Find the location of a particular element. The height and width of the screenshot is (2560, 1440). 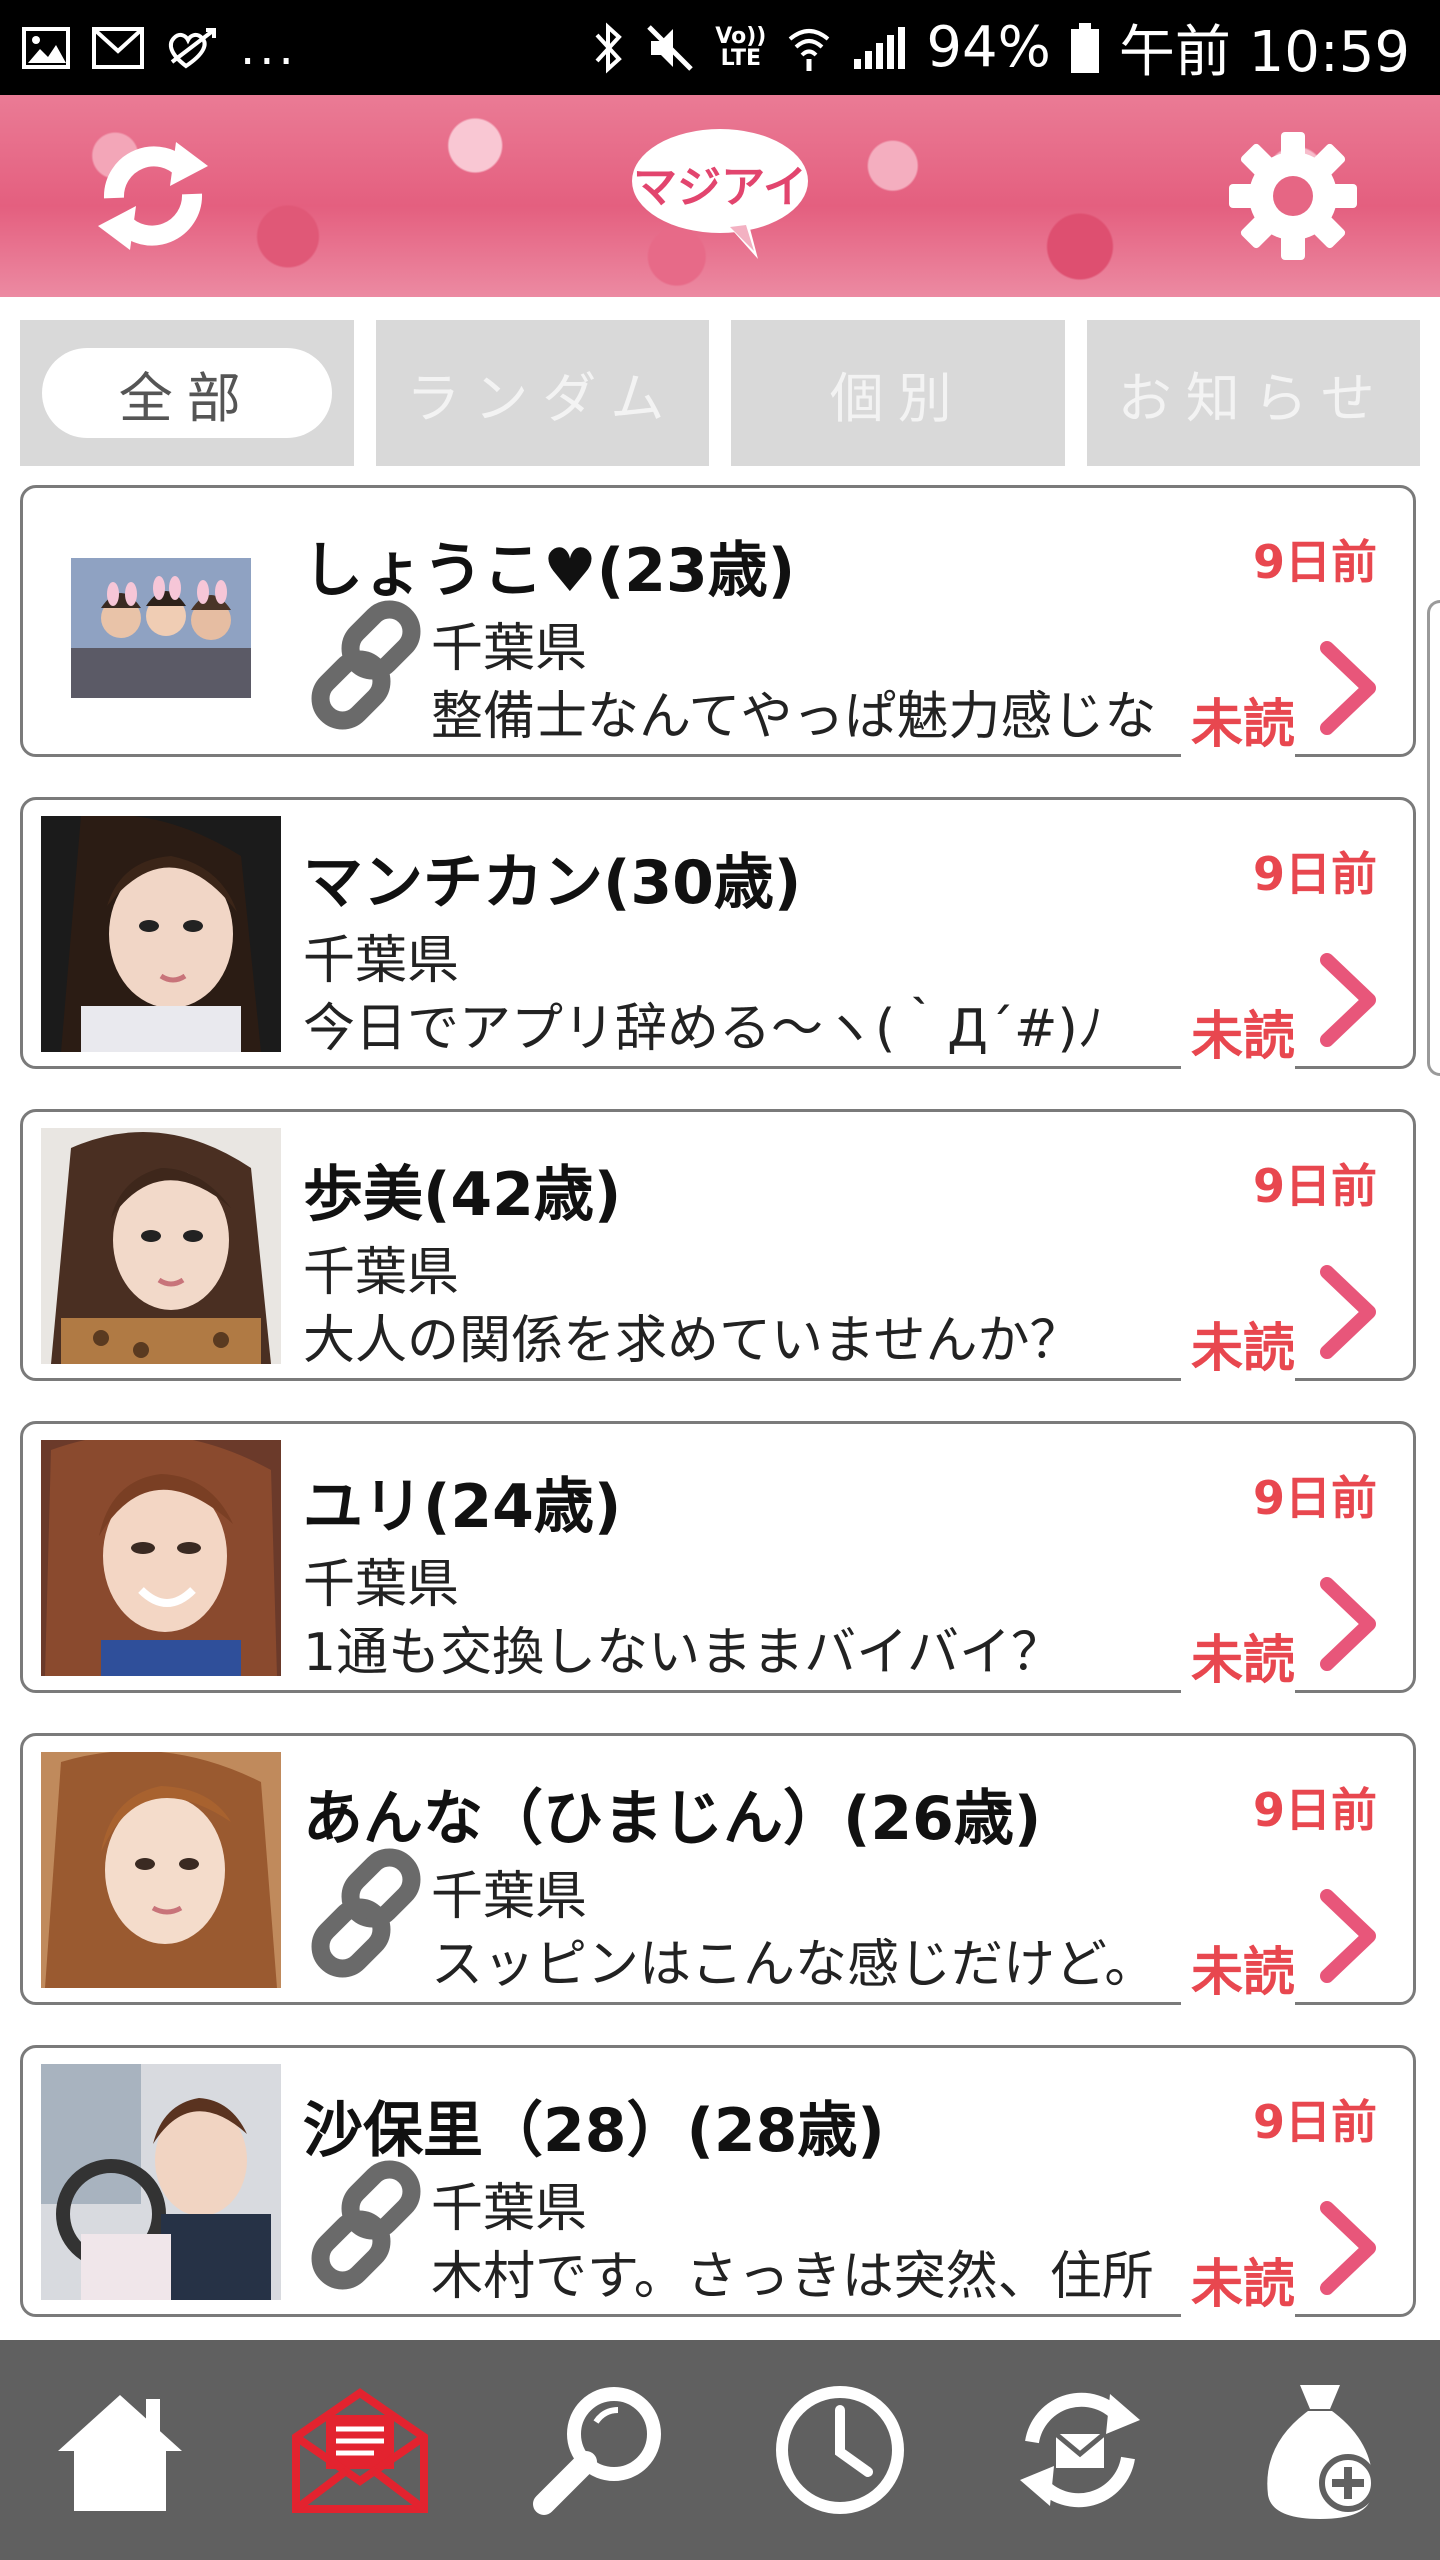

tab-random: ランダム is located at coordinates (542, 393).